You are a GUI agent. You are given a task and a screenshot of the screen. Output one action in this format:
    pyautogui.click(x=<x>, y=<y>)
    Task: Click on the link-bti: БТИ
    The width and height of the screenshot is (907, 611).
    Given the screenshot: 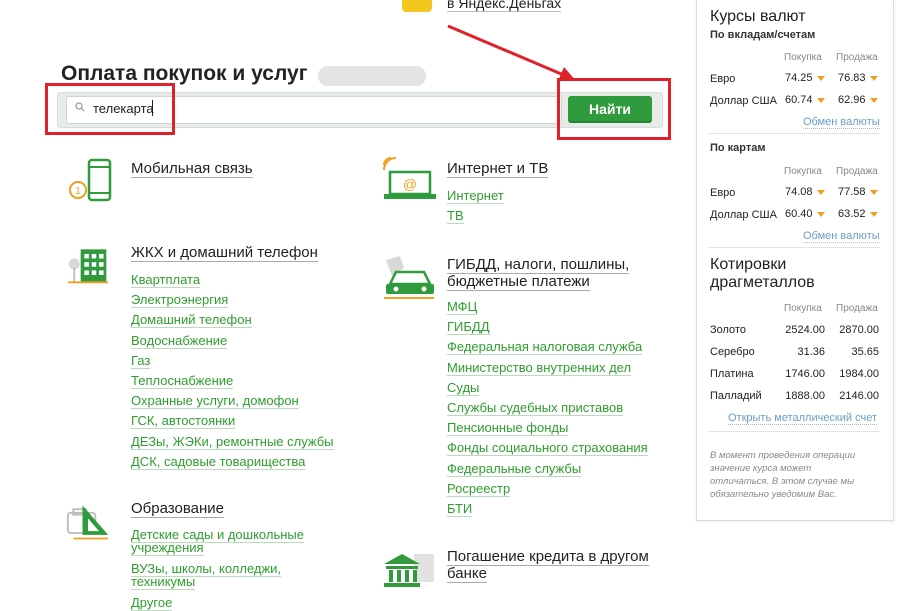 What is the action you would take?
    pyautogui.click(x=547, y=509)
    